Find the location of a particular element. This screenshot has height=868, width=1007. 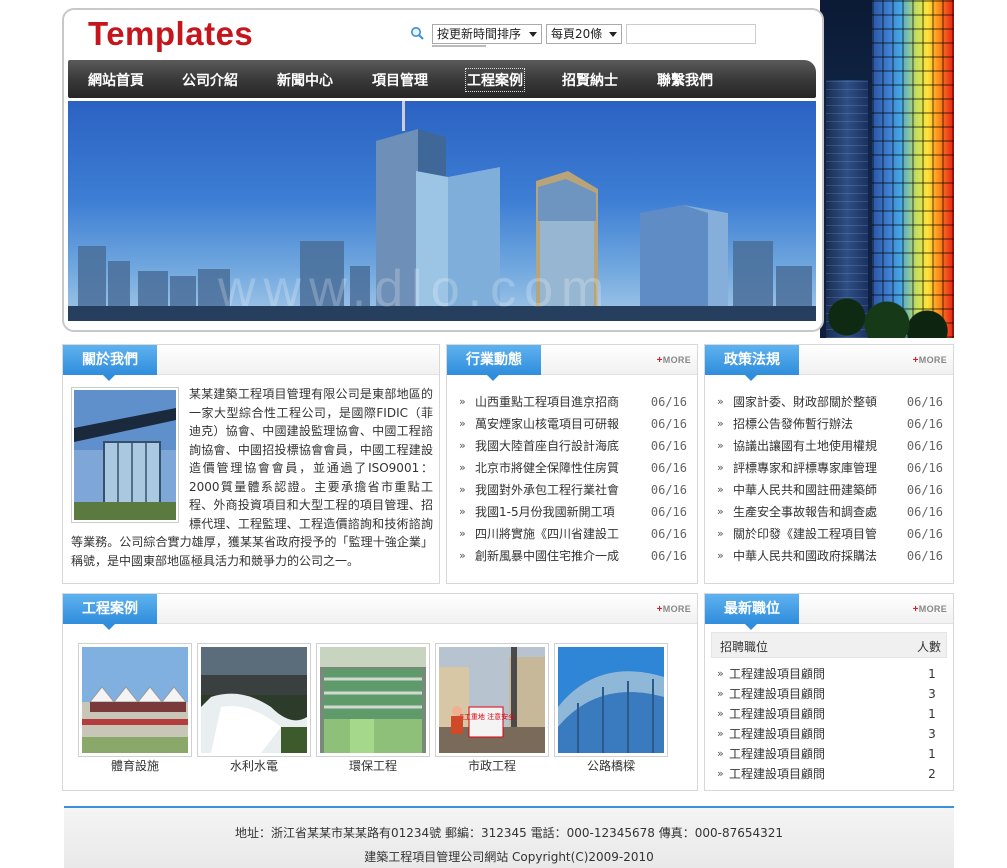

list-item: » 關於印發《建設工程項目管 06/16 is located at coordinates (830, 534).